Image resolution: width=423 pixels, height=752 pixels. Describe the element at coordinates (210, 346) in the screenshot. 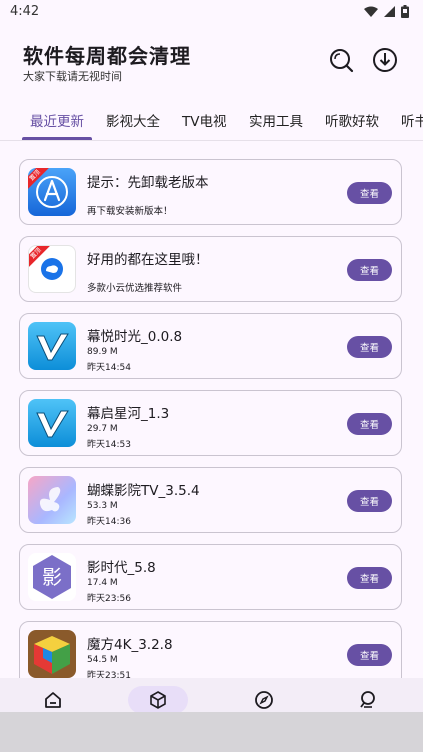

I see `list-item: 幕悦时光_0.0.8 89.9 M 昨天14:54 查看` at that location.